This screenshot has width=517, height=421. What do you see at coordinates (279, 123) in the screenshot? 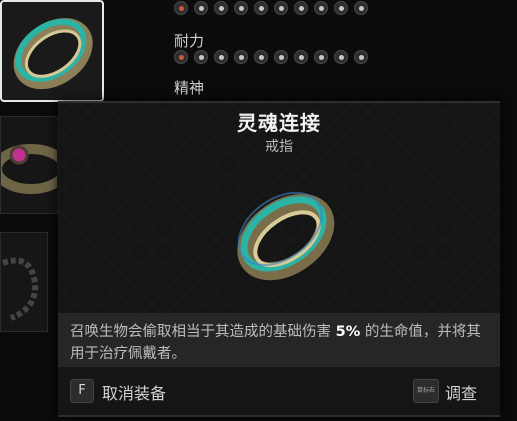
I see `item-name: 灵魂连接` at bounding box center [279, 123].